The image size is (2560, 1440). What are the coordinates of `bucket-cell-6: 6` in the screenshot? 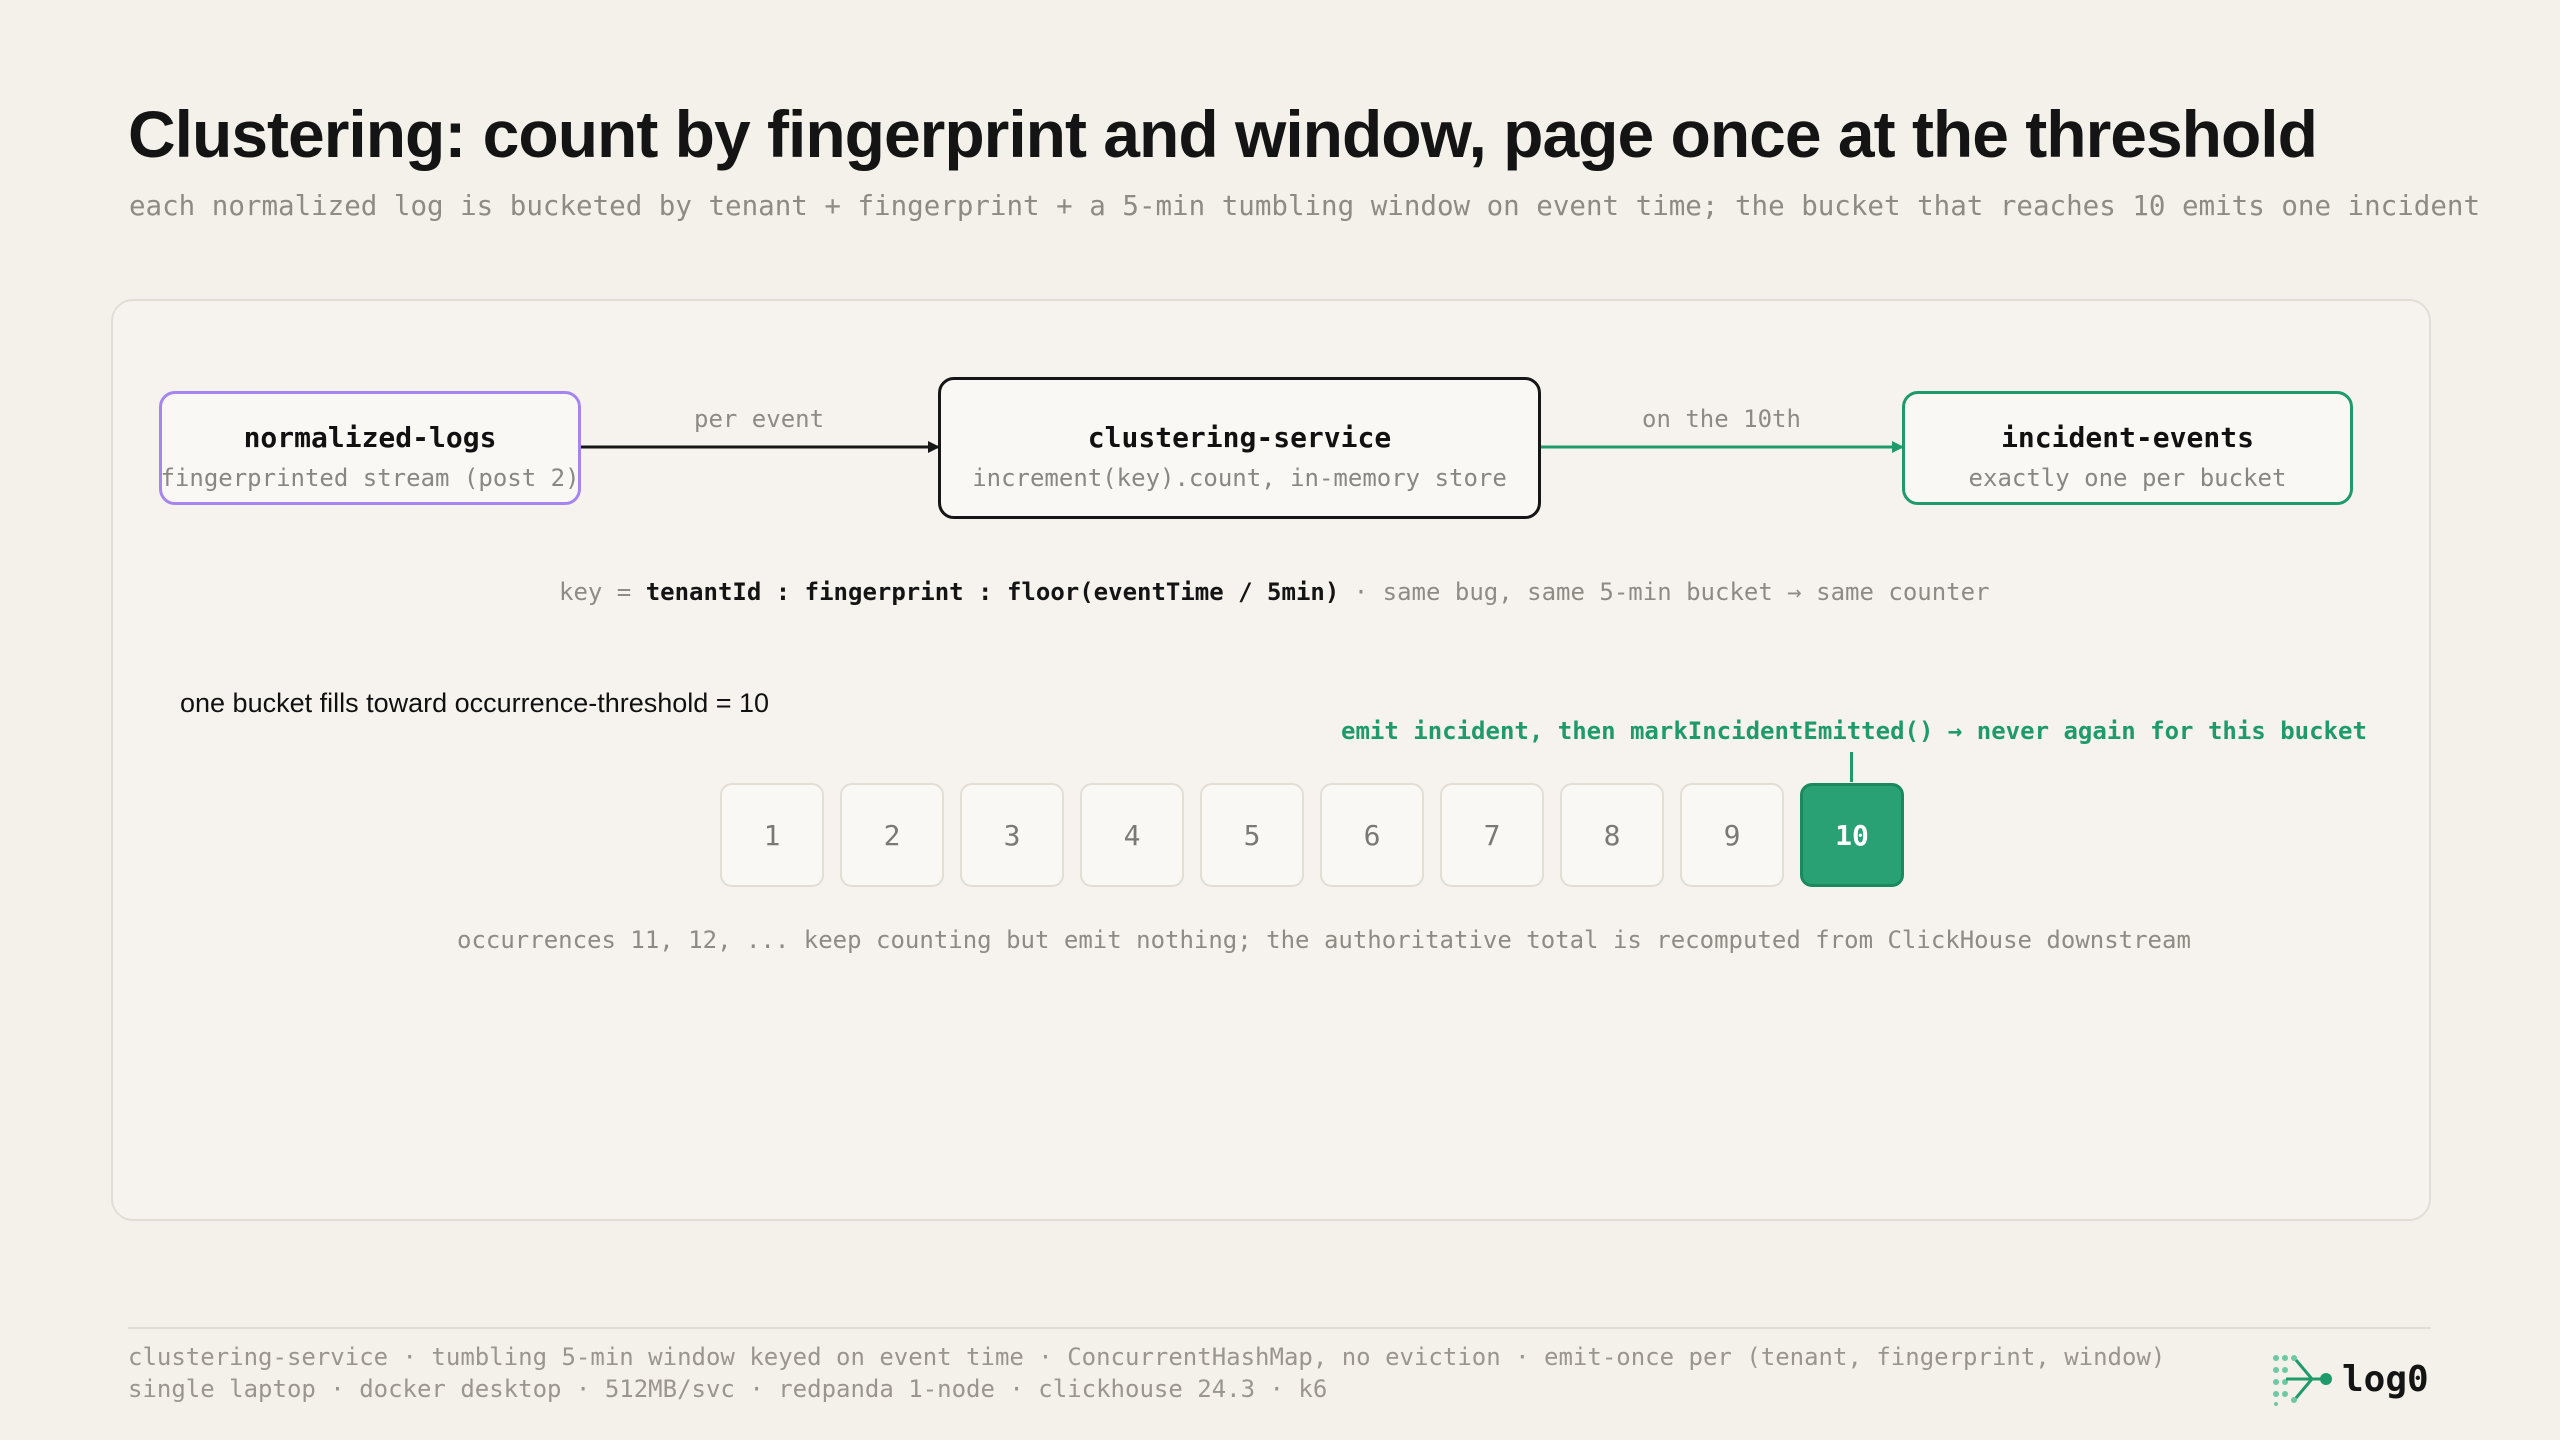 It's located at (1372, 835).